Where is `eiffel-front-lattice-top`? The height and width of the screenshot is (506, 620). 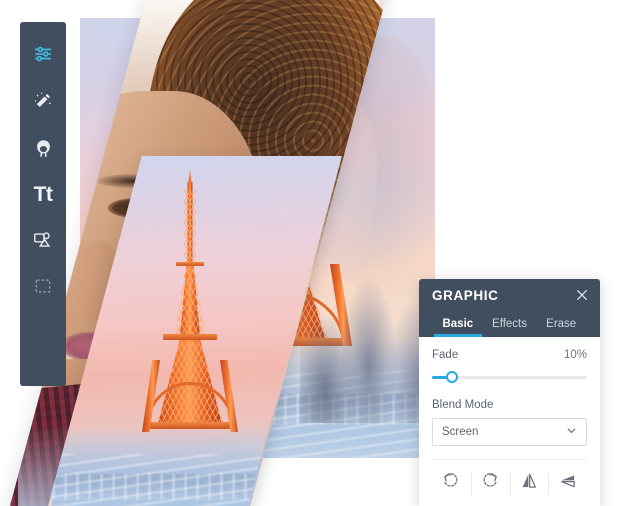 eiffel-front-lattice-top is located at coordinates (190, 228).